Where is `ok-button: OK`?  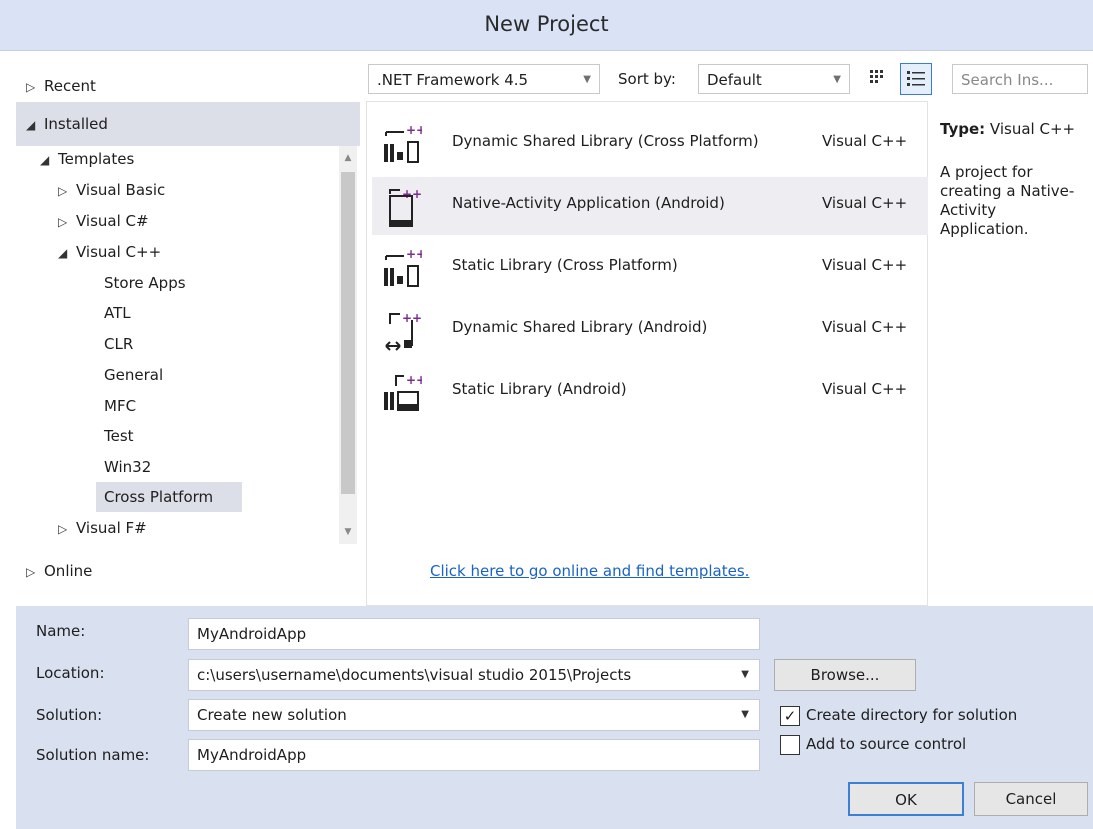
ok-button: OK is located at coordinates (906, 799).